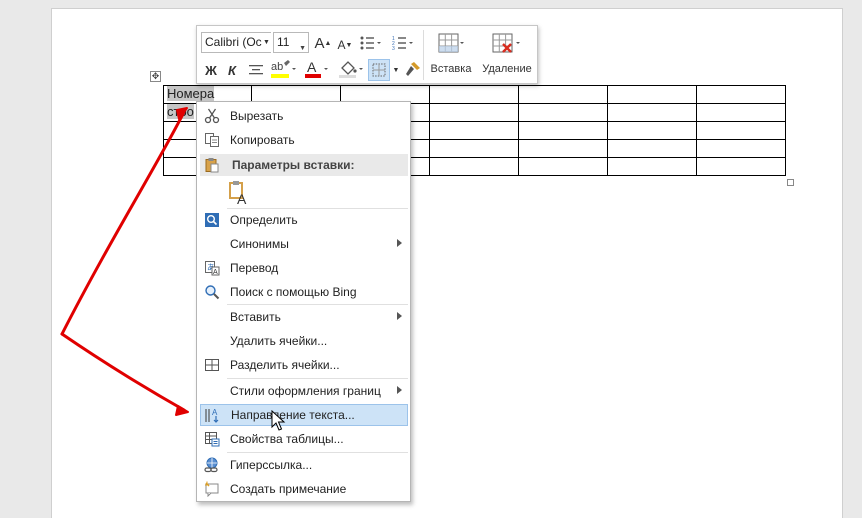 Image resolution: width=862 pixels, height=518 pixels. Describe the element at coordinates (124, 261) in the screenshot. I see `annotation-arrows` at that location.